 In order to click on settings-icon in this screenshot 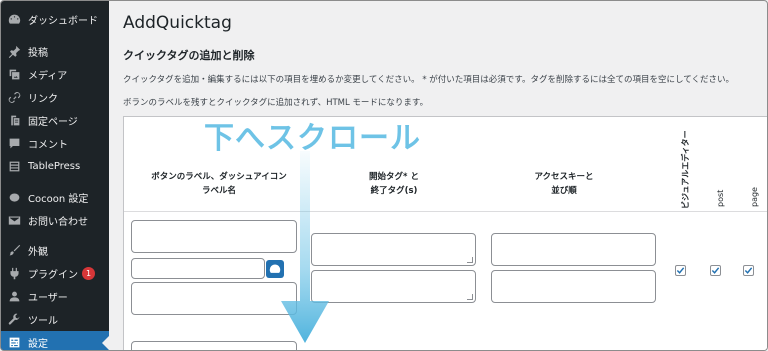, I will do `click(14, 343)`.